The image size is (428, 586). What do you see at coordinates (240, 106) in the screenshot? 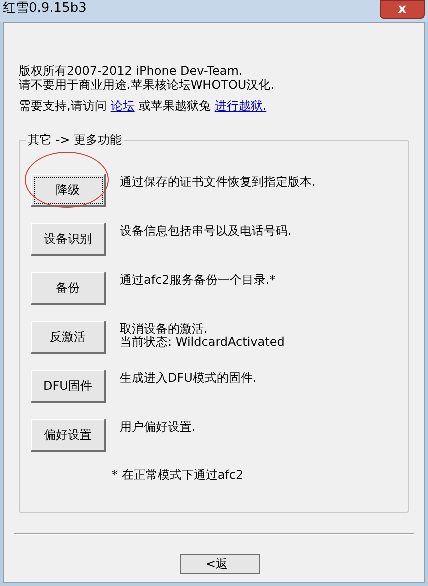
I see `jailbreak-link: 进行越狱.` at bounding box center [240, 106].